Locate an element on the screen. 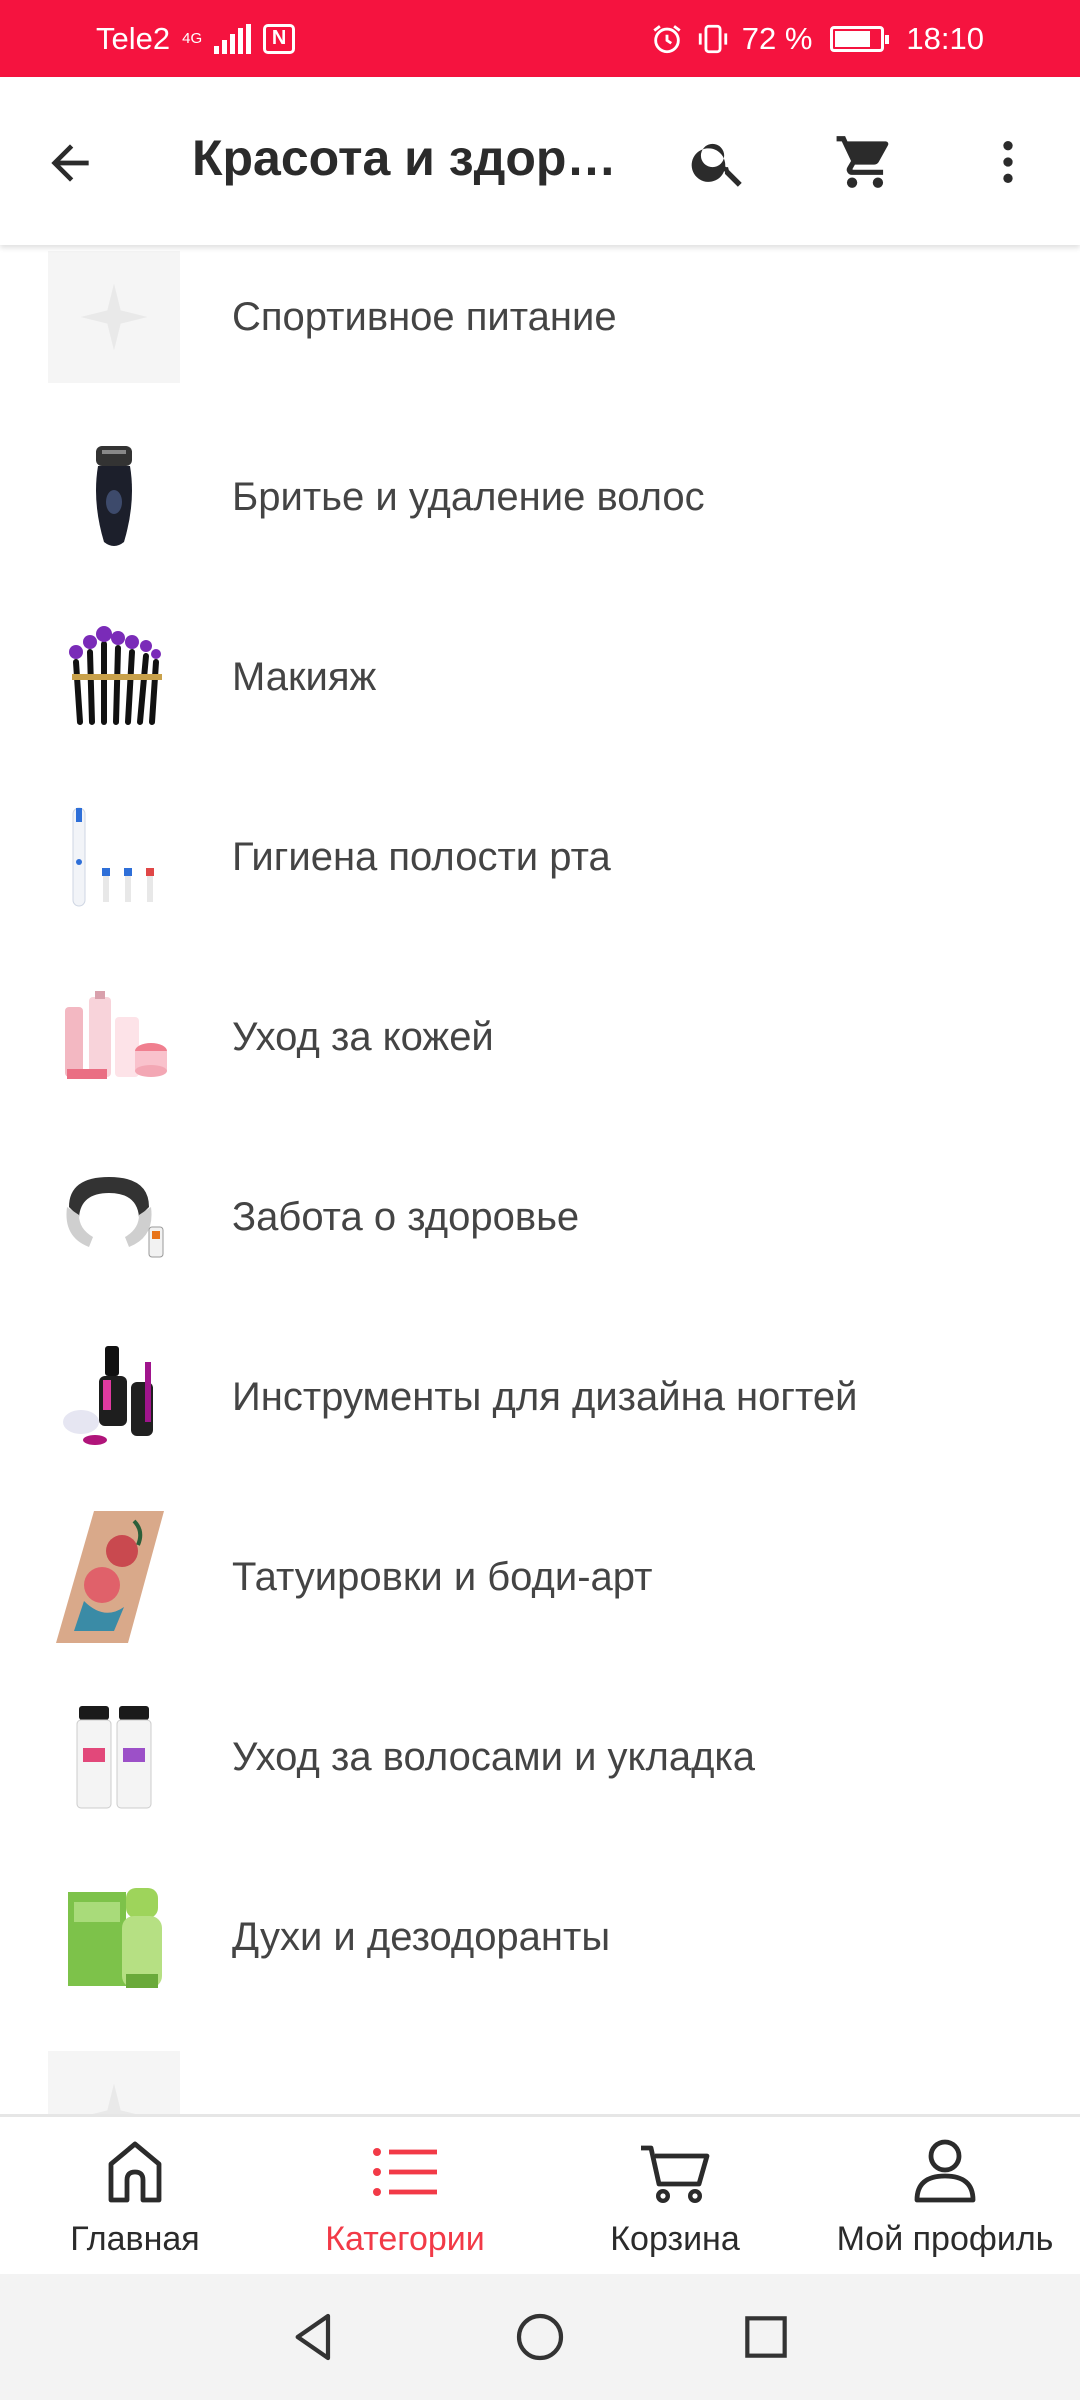 The height and width of the screenshot is (2400, 1080). nav-cart: Корзина is located at coordinates (675, 2195).